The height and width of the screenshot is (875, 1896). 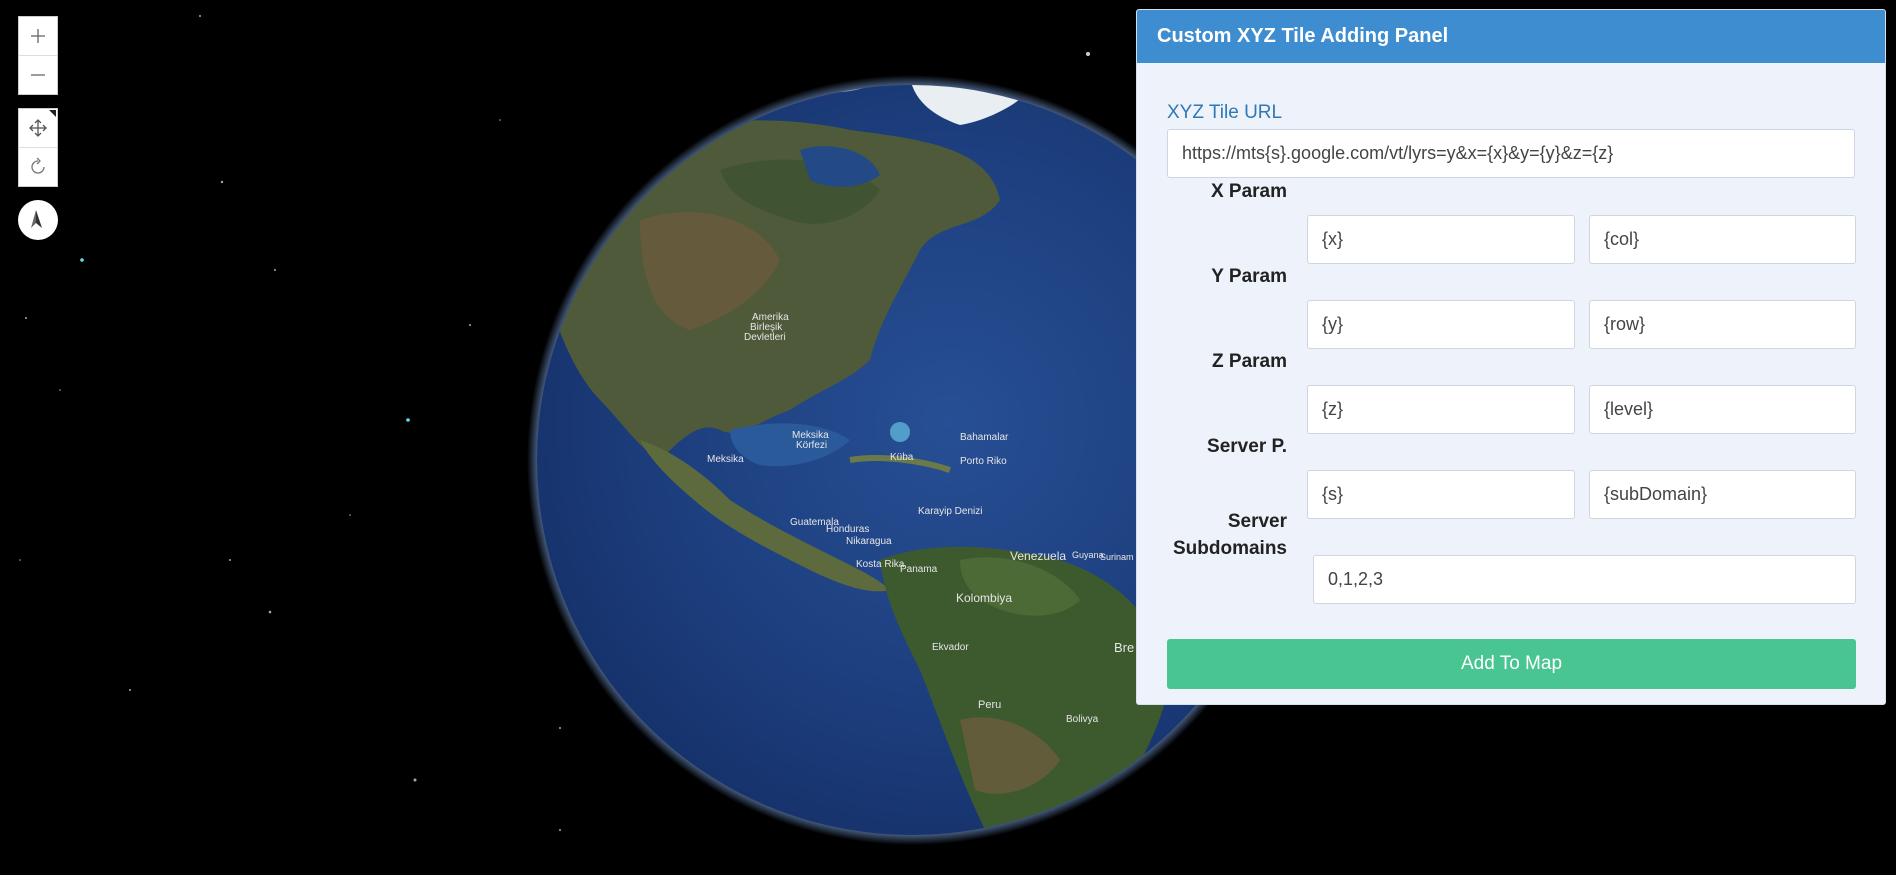 What do you see at coordinates (1225, 112) in the screenshot?
I see `xyz-url-label: XYZ Tile URL` at bounding box center [1225, 112].